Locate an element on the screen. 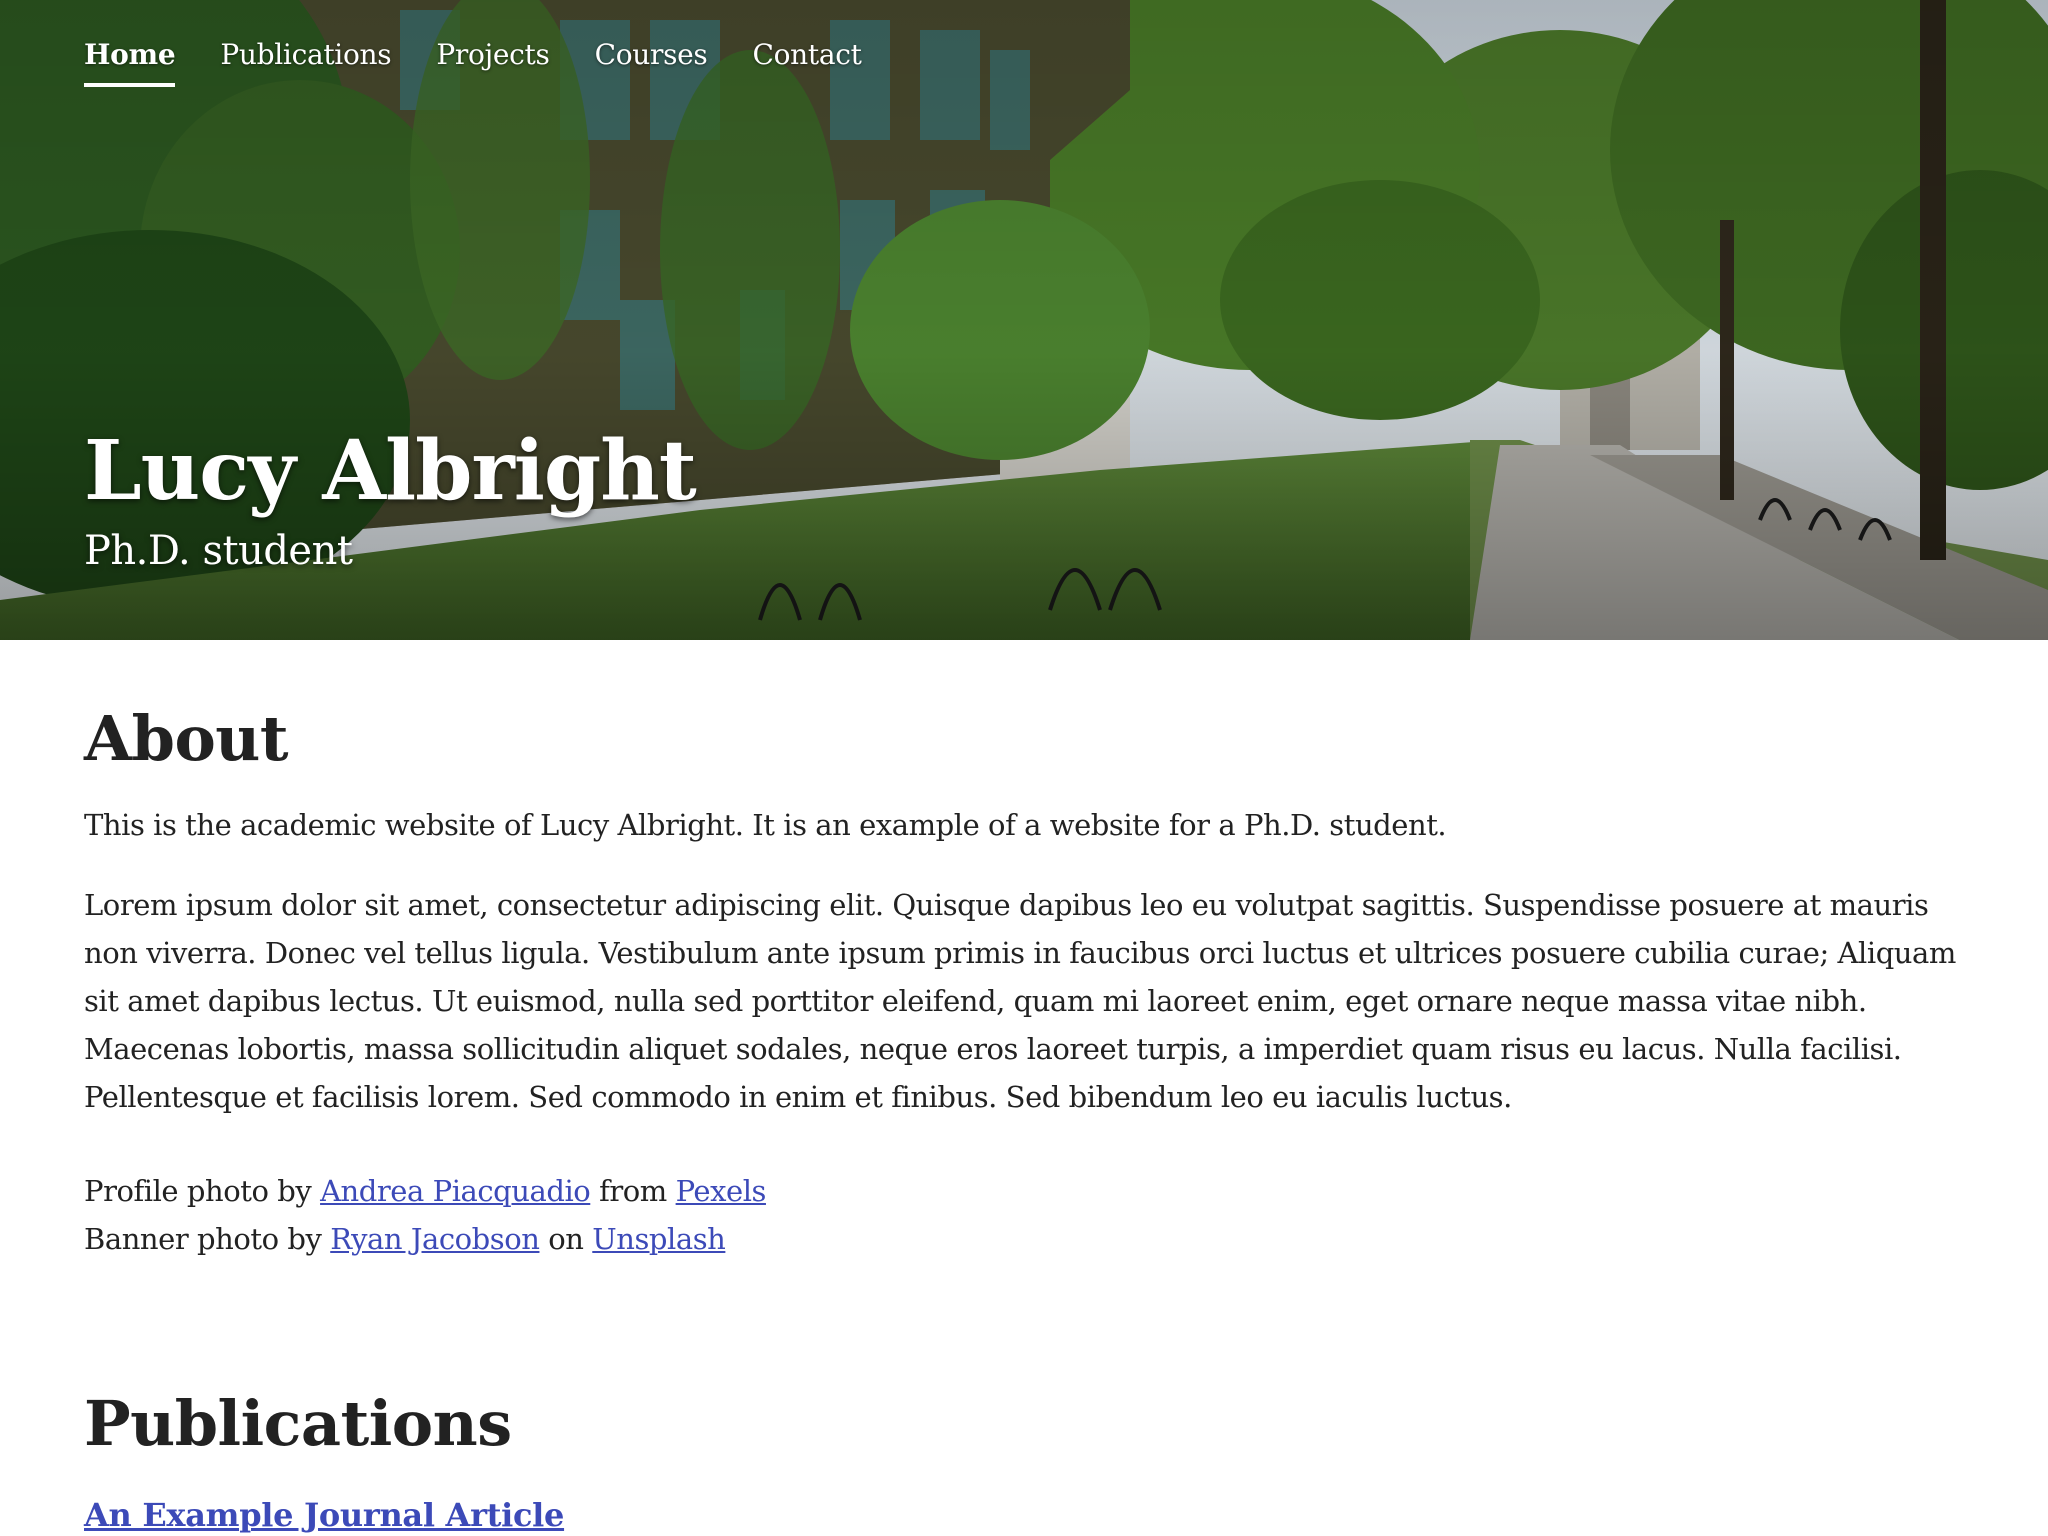 The height and width of the screenshot is (1536, 2048). banner-credit-mid: on is located at coordinates (566, 1239).